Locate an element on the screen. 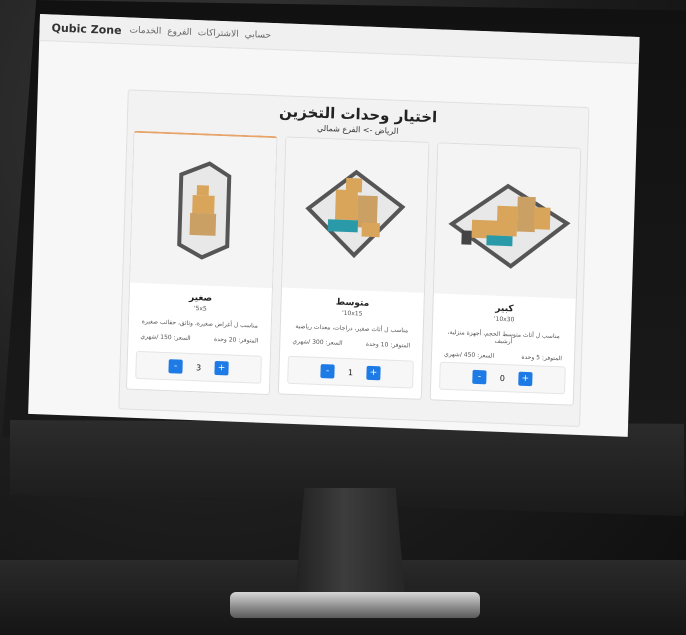  quantity-stepper: - 3 + is located at coordinates (198, 367).